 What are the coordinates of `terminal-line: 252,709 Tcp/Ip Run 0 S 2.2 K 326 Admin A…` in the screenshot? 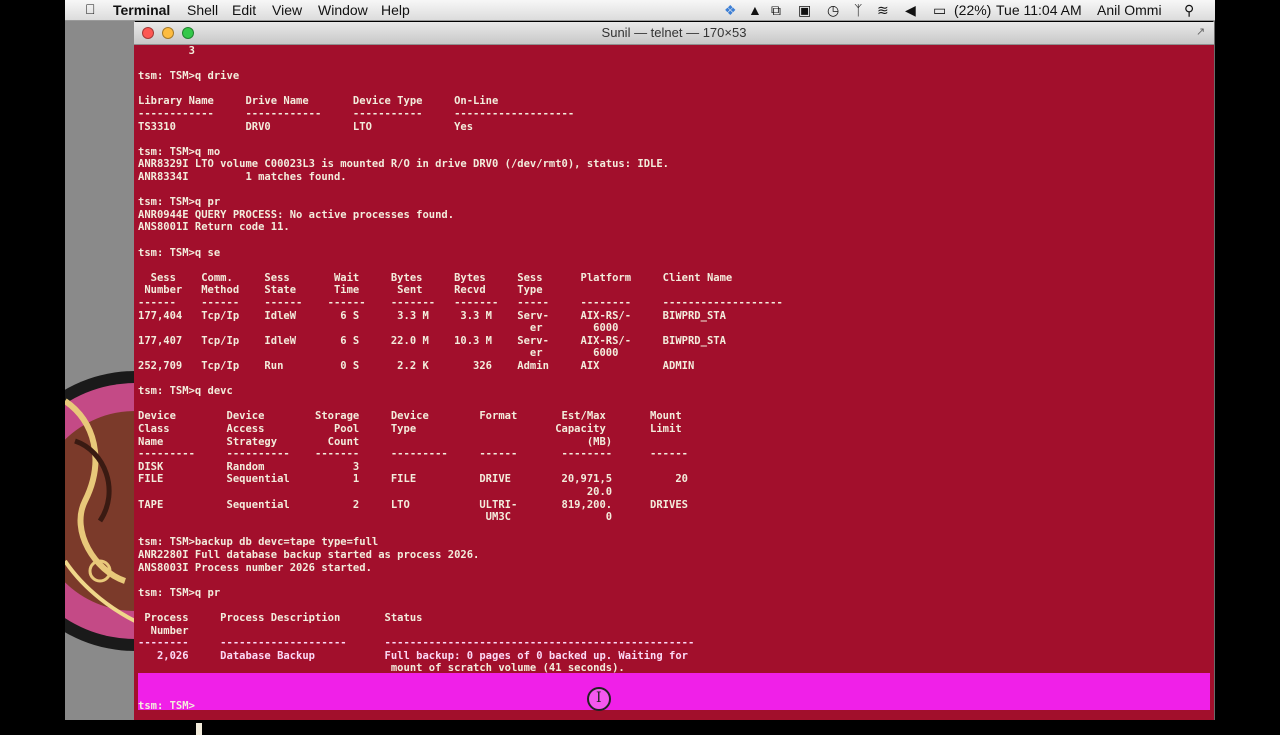 It's located at (416, 366).